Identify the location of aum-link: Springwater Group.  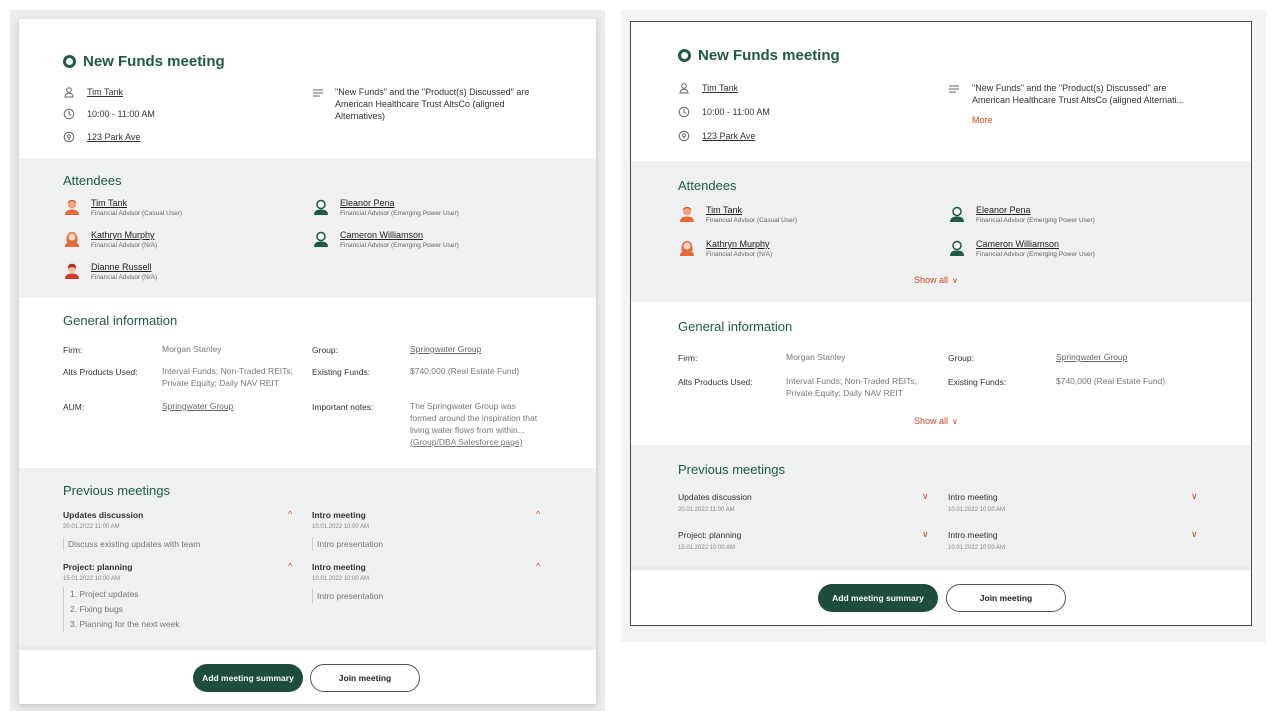
(197, 406).